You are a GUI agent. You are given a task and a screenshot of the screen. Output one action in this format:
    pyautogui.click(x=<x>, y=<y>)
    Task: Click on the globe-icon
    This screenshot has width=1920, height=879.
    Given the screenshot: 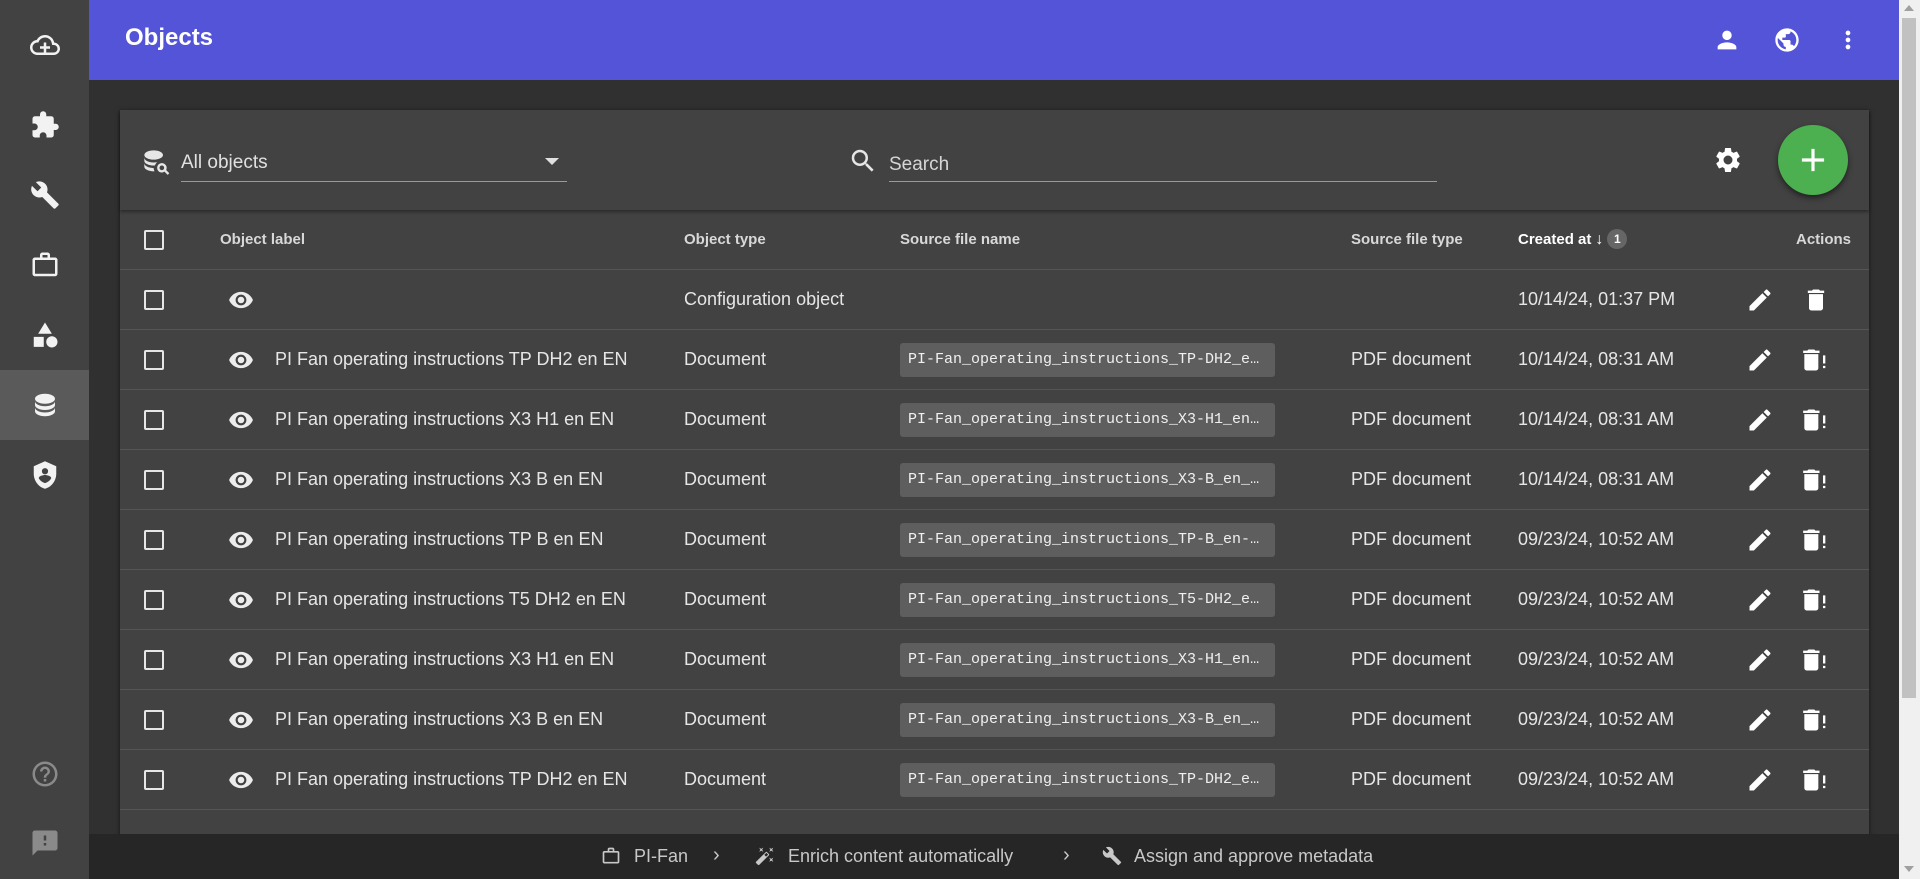 What is the action you would take?
    pyautogui.click(x=1787, y=40)
    